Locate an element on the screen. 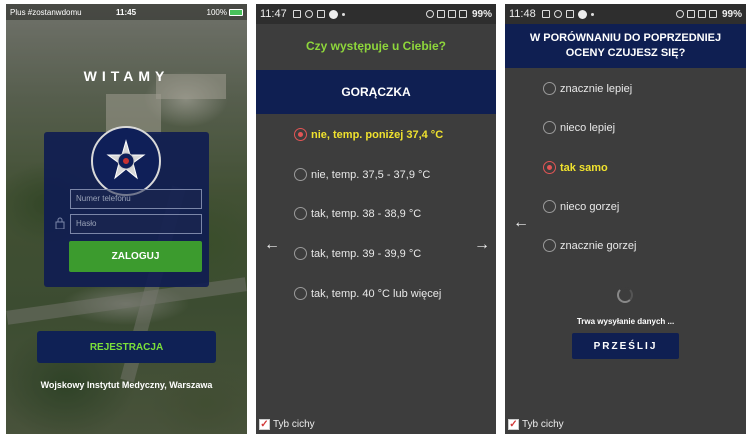 This screenshot has height=440, width=753. footer-text: Wojskowy Instytut Medyczny, Warszawa is located at coordinates (126, 385).